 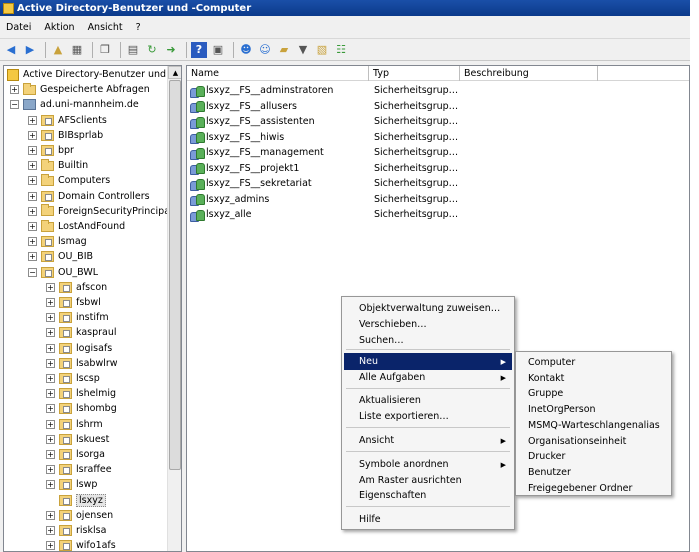 I want to click on tree-item: + afscon, so click(x=76, y=287).